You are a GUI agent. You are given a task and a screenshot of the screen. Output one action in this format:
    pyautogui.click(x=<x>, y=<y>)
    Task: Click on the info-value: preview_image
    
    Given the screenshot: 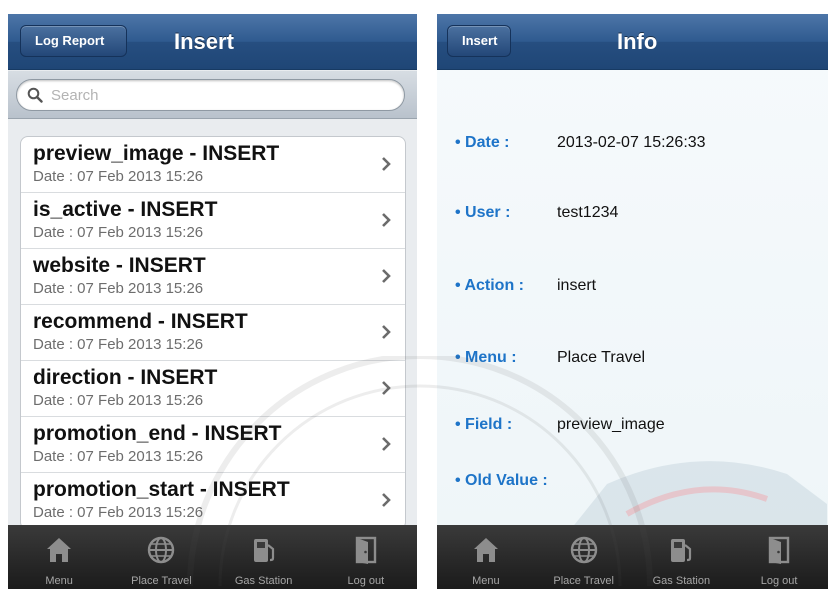 What is the action you would take?
    pyautogui.click(x=611, y=424)
    